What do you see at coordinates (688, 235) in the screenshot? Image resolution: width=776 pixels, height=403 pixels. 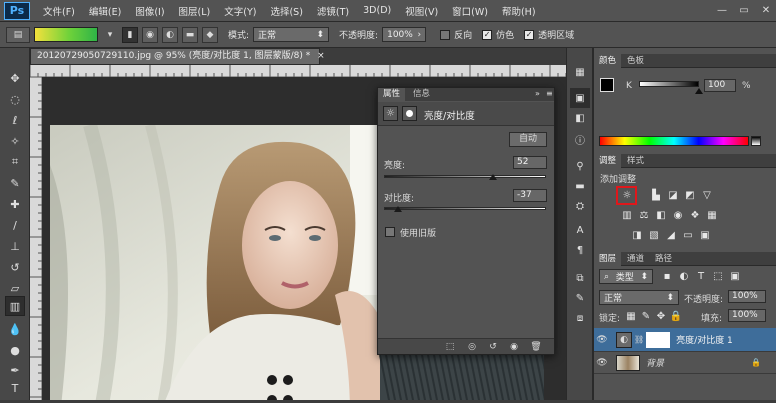 I see `gradient-map-icon: ▭` at bounding box center [688, 235].